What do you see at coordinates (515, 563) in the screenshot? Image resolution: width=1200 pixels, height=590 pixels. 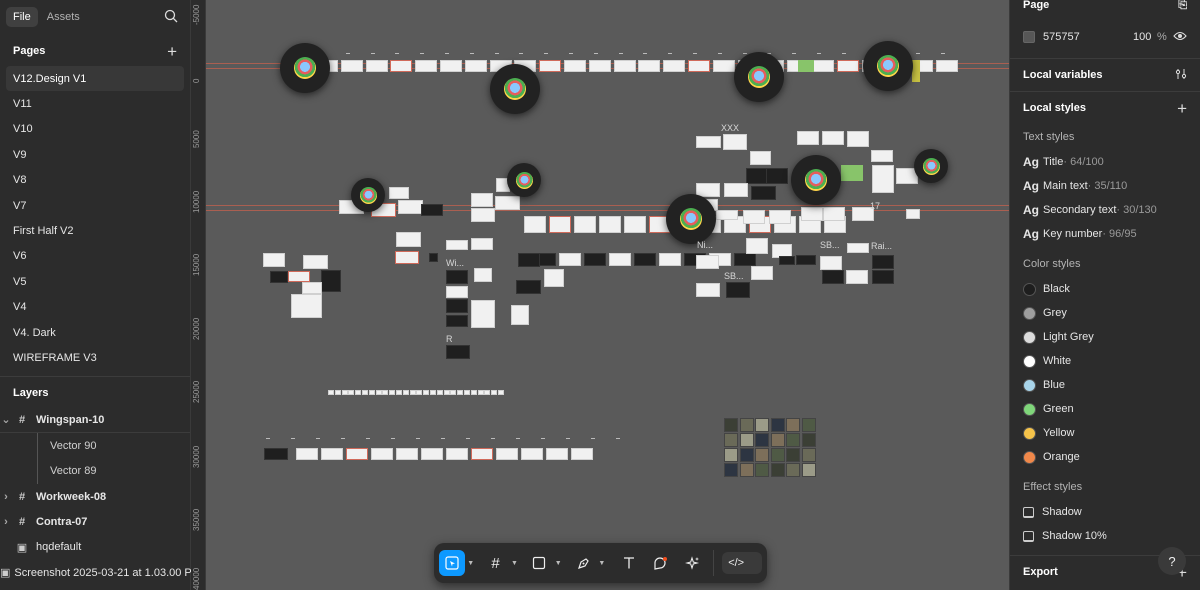 I see `frame-tool-chevron-down-icon: ▼` at bounding box center [515, 563].